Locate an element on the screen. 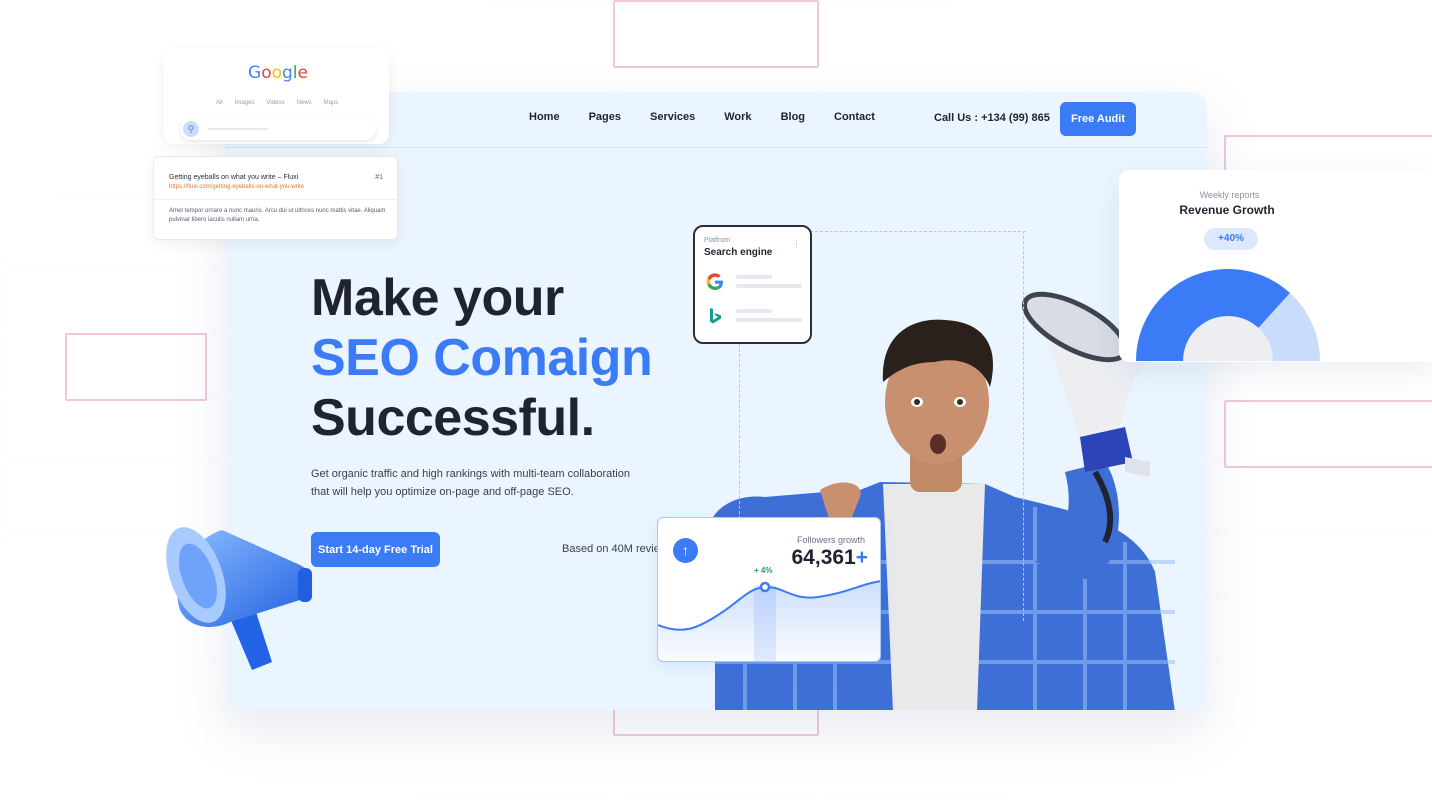  search-icon: ⚲ is located at coordinates (191, 129).